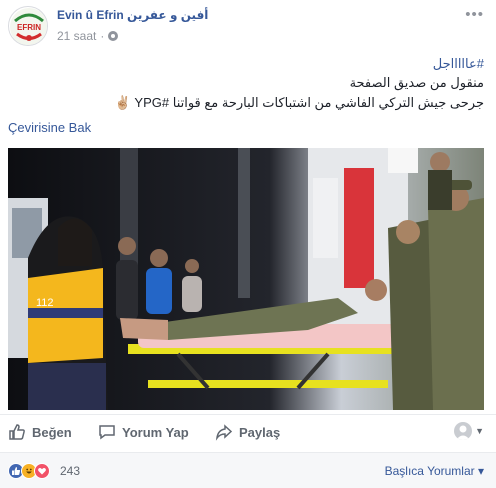  Describe the element at coordinates (248, 470) in the screenshot. I see `reactions-summary: 243 Başlıca Yorumlar ▾` at that location.